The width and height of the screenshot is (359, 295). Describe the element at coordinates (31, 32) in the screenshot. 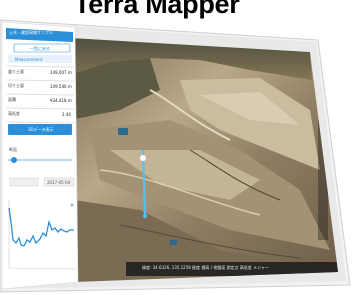

I see `panel-header-text: 土木・建設現場サンプル` at that location.